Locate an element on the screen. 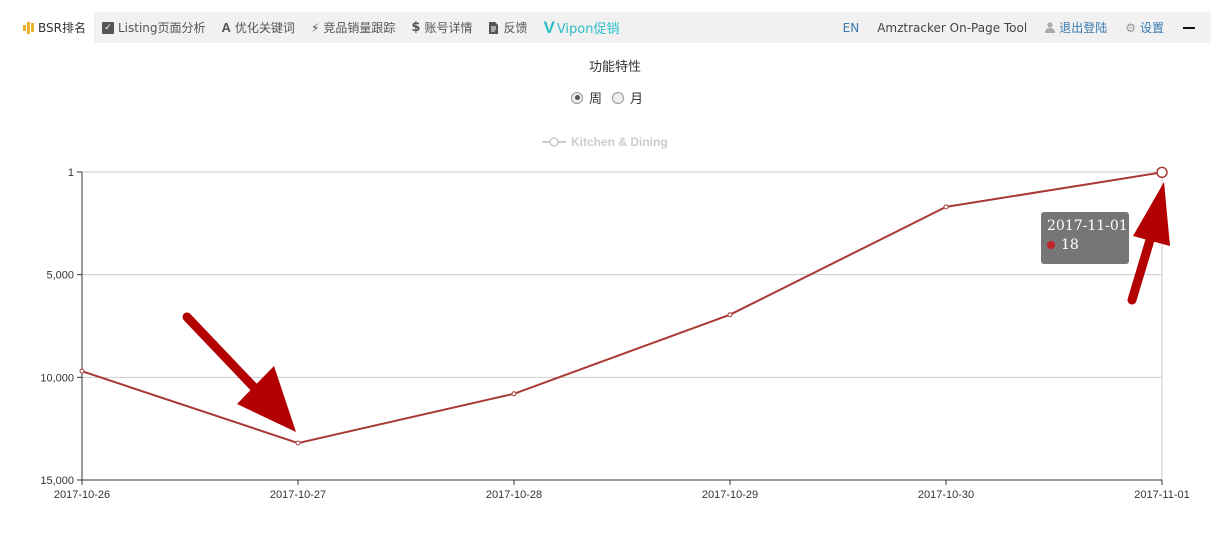 The height and width of the screenshot is (533, 1230). x-tick-label: 2017-10-30 is located at coordinates (946, 495).